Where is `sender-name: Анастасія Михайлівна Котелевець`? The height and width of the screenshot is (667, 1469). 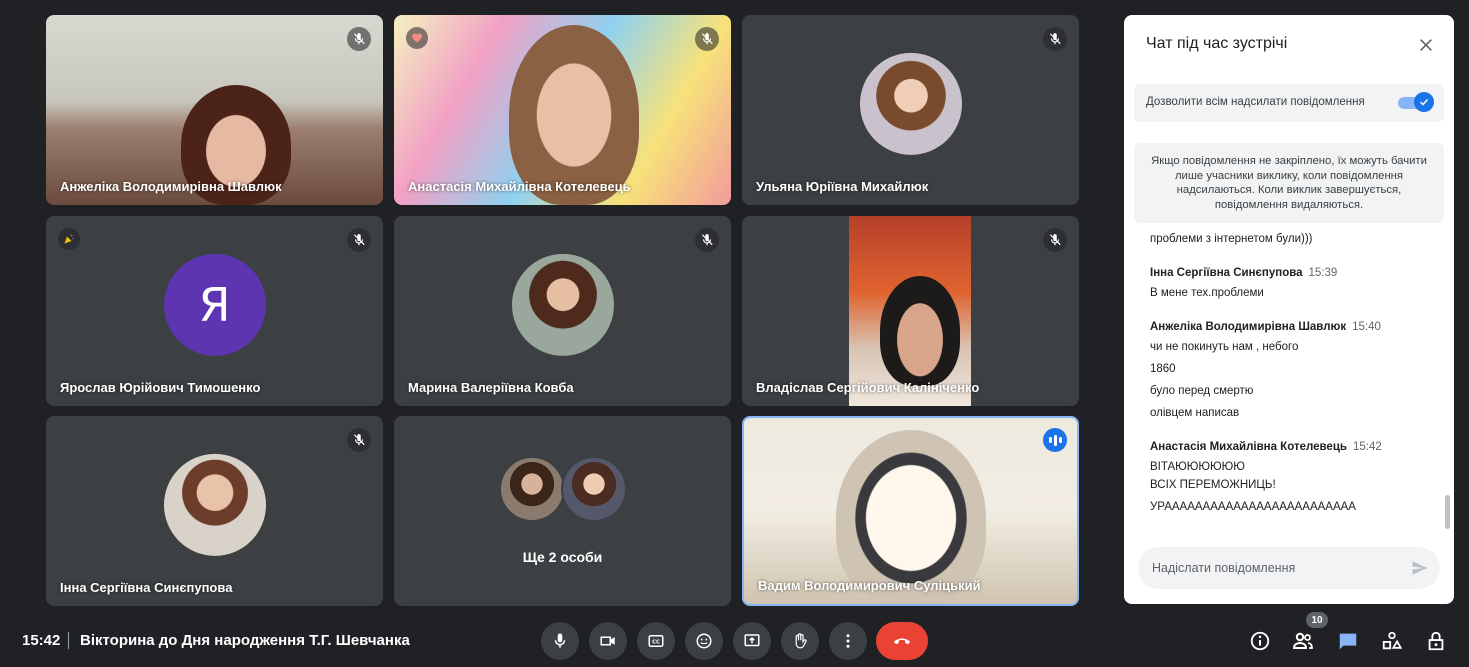 sender-name: Анастасія Михайлівна Котелевець is located at coordinates (1248, 447).